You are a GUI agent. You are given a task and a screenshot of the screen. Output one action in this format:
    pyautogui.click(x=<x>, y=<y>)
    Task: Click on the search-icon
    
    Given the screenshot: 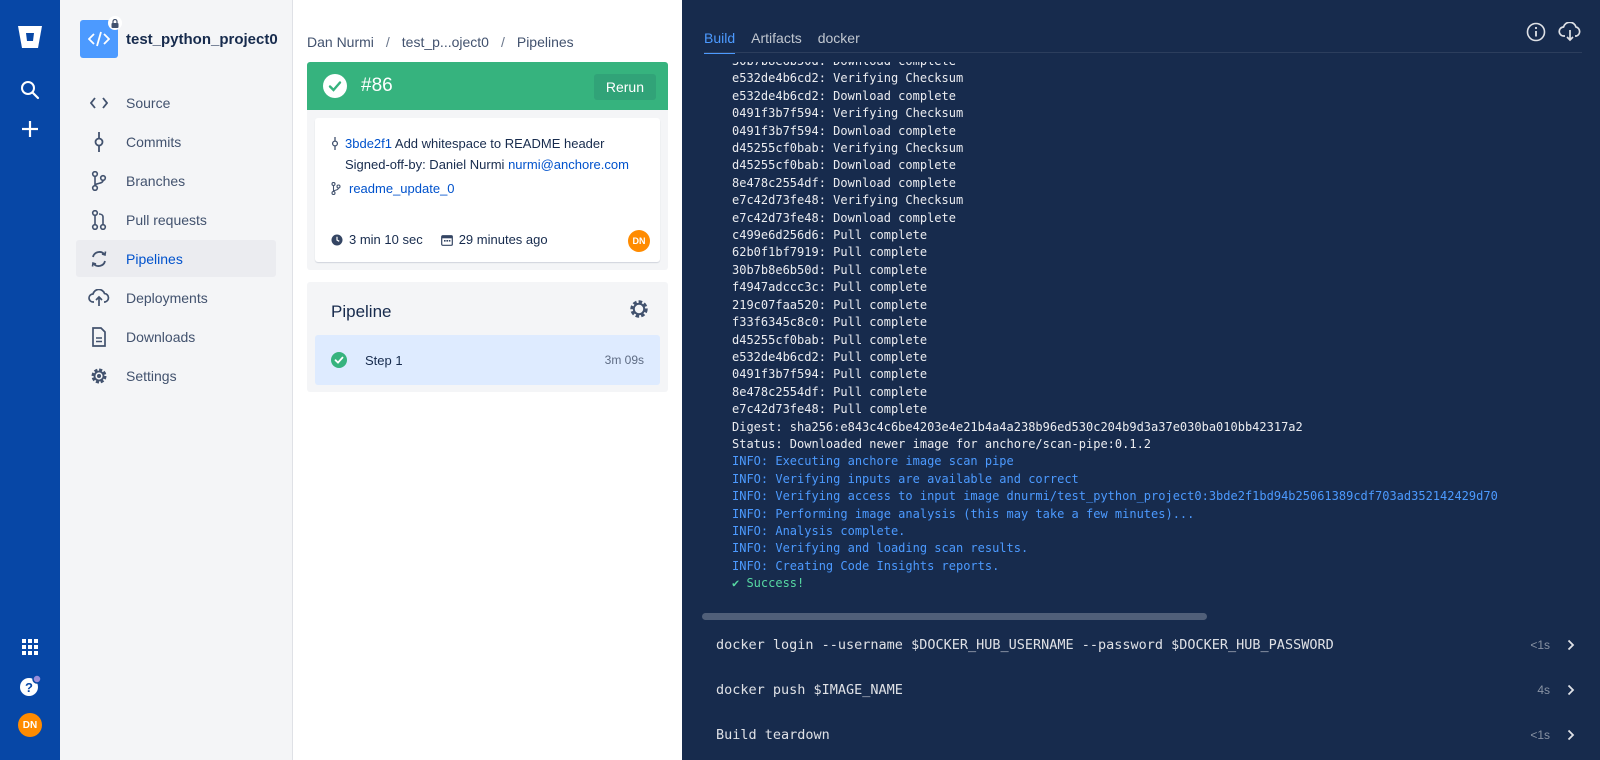 What is the action you would take?
    pyautogui.click(x=30, y=90)
    